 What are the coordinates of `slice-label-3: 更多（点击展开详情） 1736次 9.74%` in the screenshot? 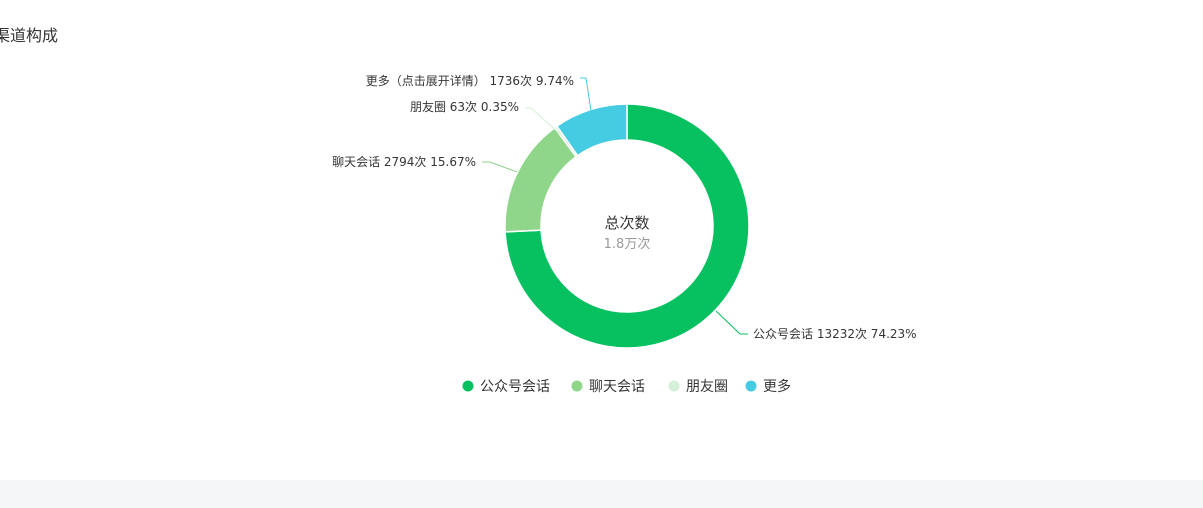 It's located at (470, 80).